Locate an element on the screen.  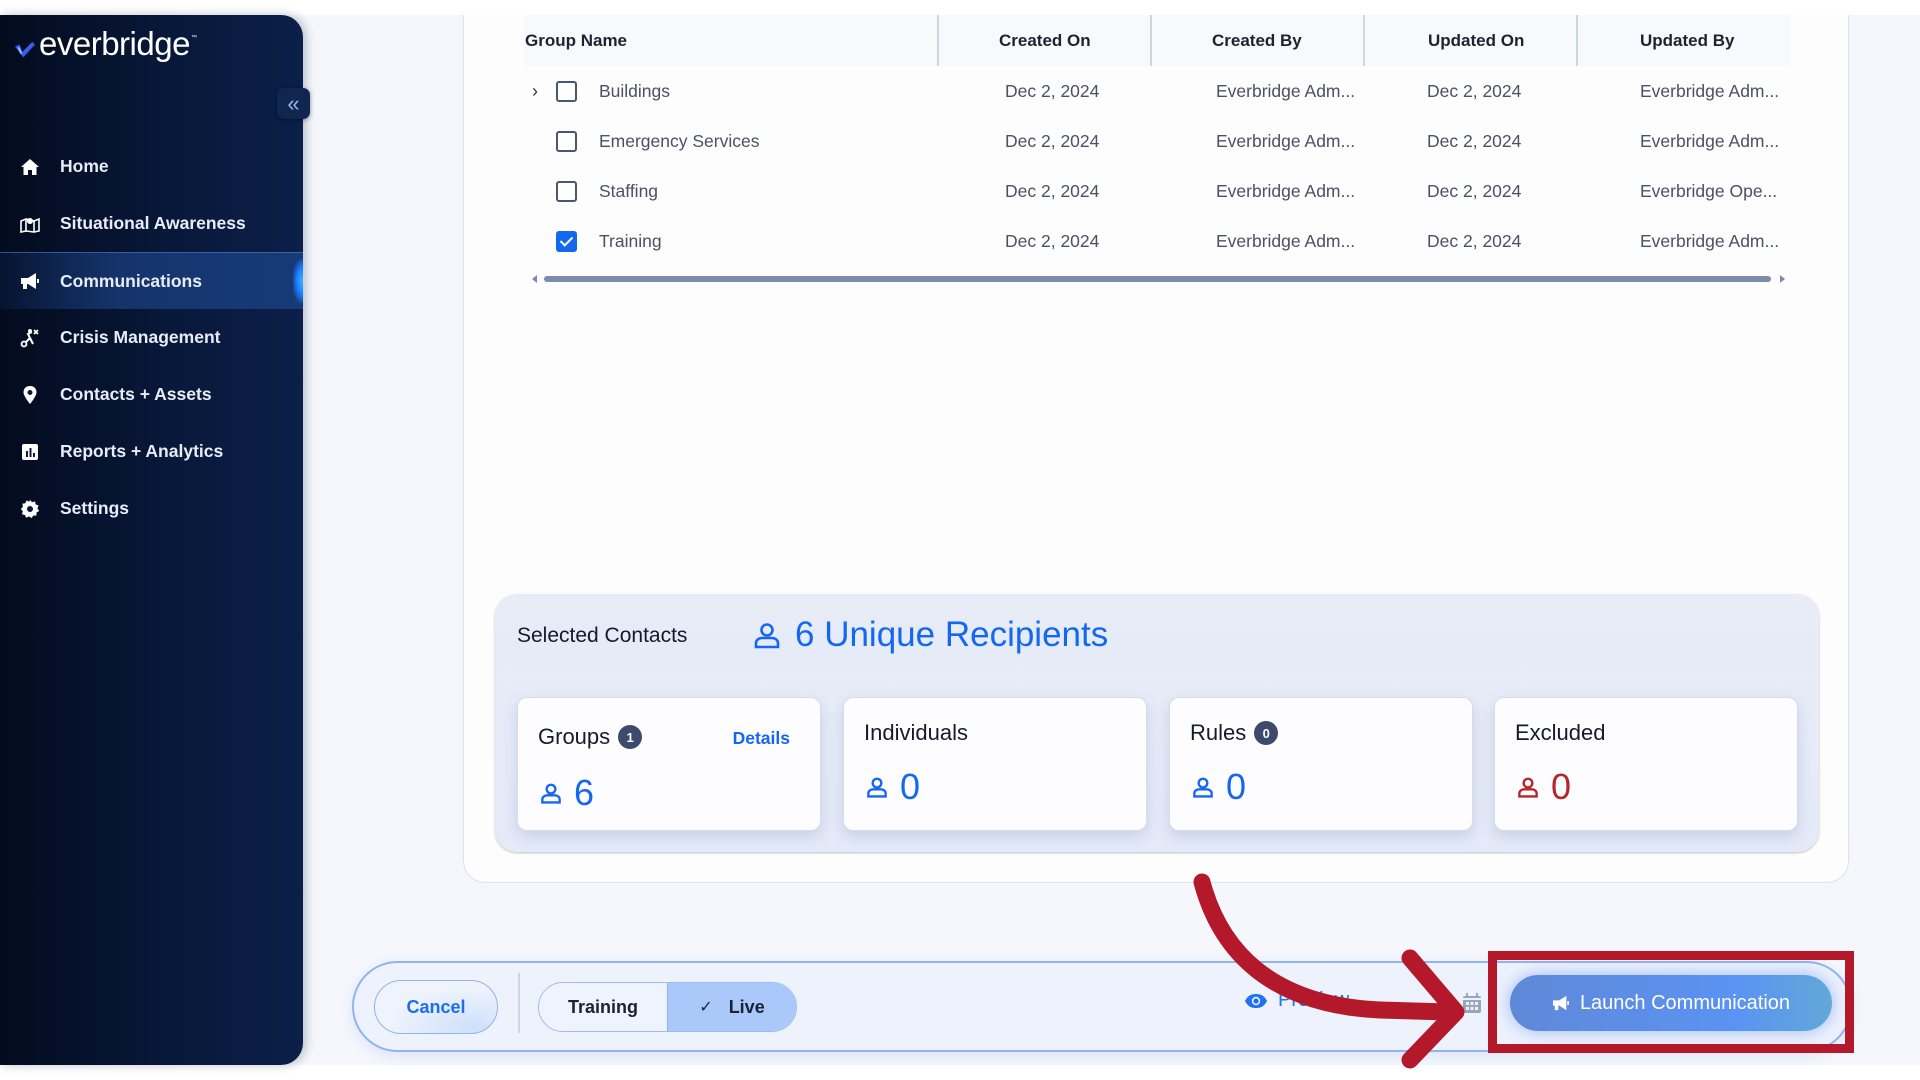
mode-toggle: Training ✓ Live is located at coordinates (667, 1007).